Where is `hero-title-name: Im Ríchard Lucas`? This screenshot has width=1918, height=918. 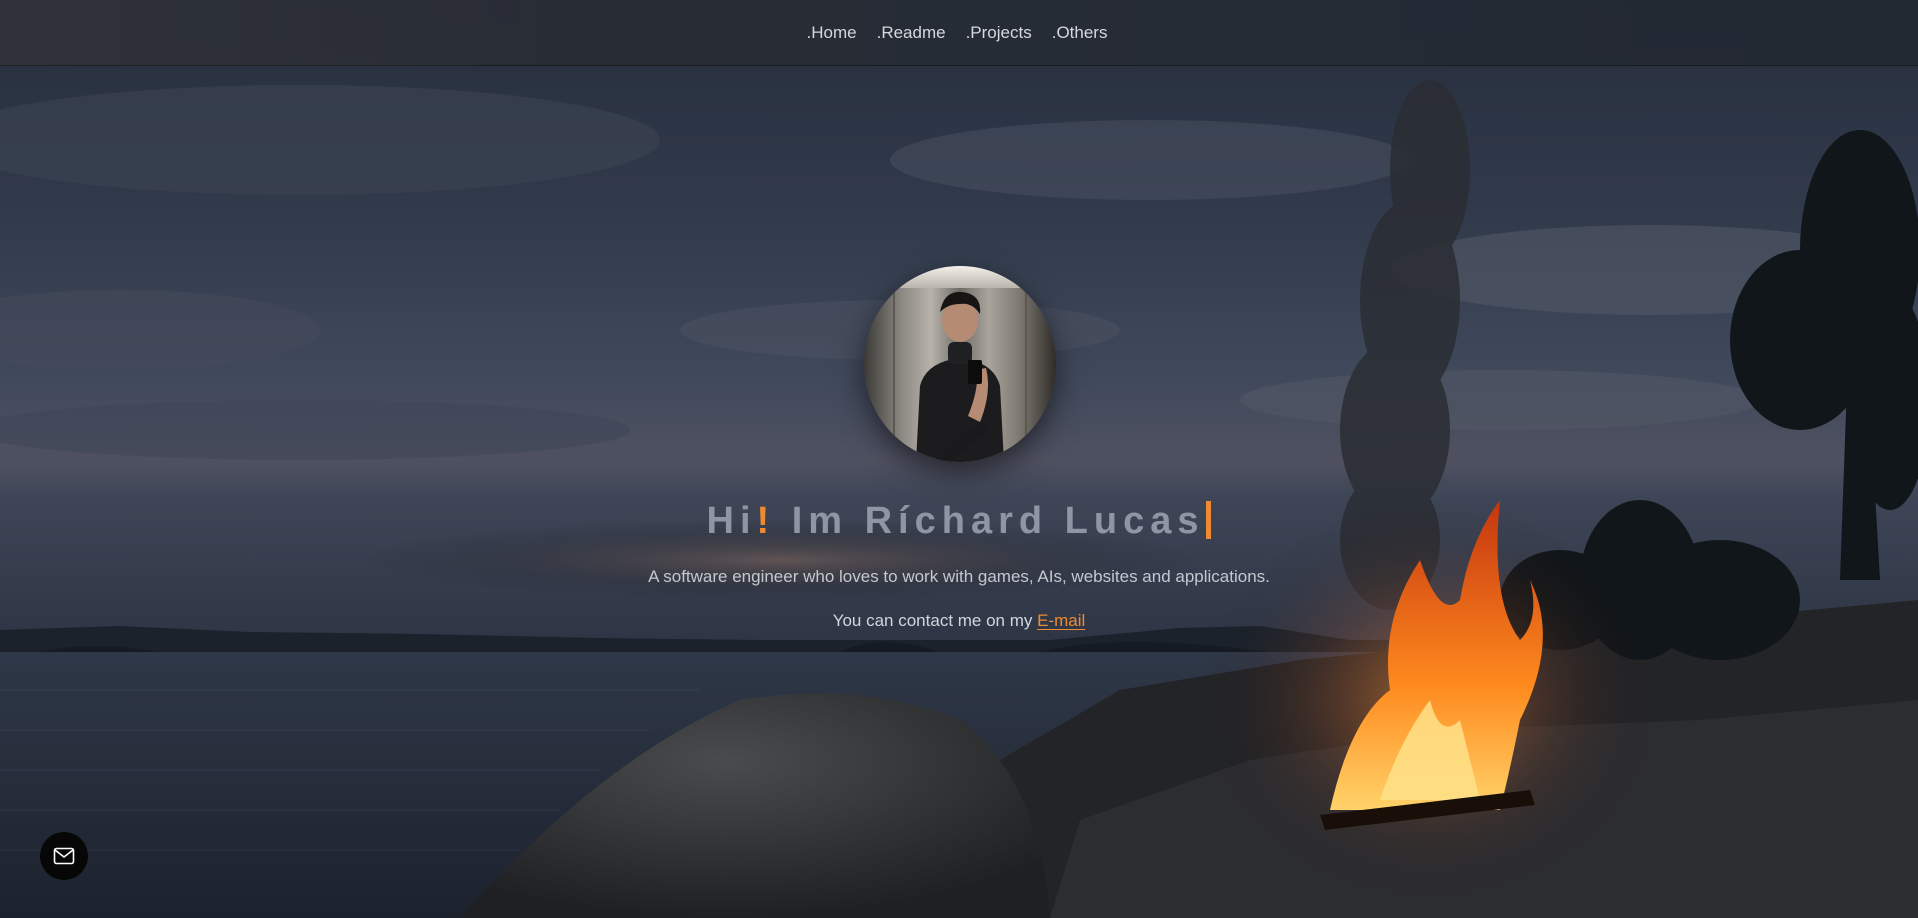 hero-title-name: Im Ríchard Lucas is located at coordinates (990, 521).